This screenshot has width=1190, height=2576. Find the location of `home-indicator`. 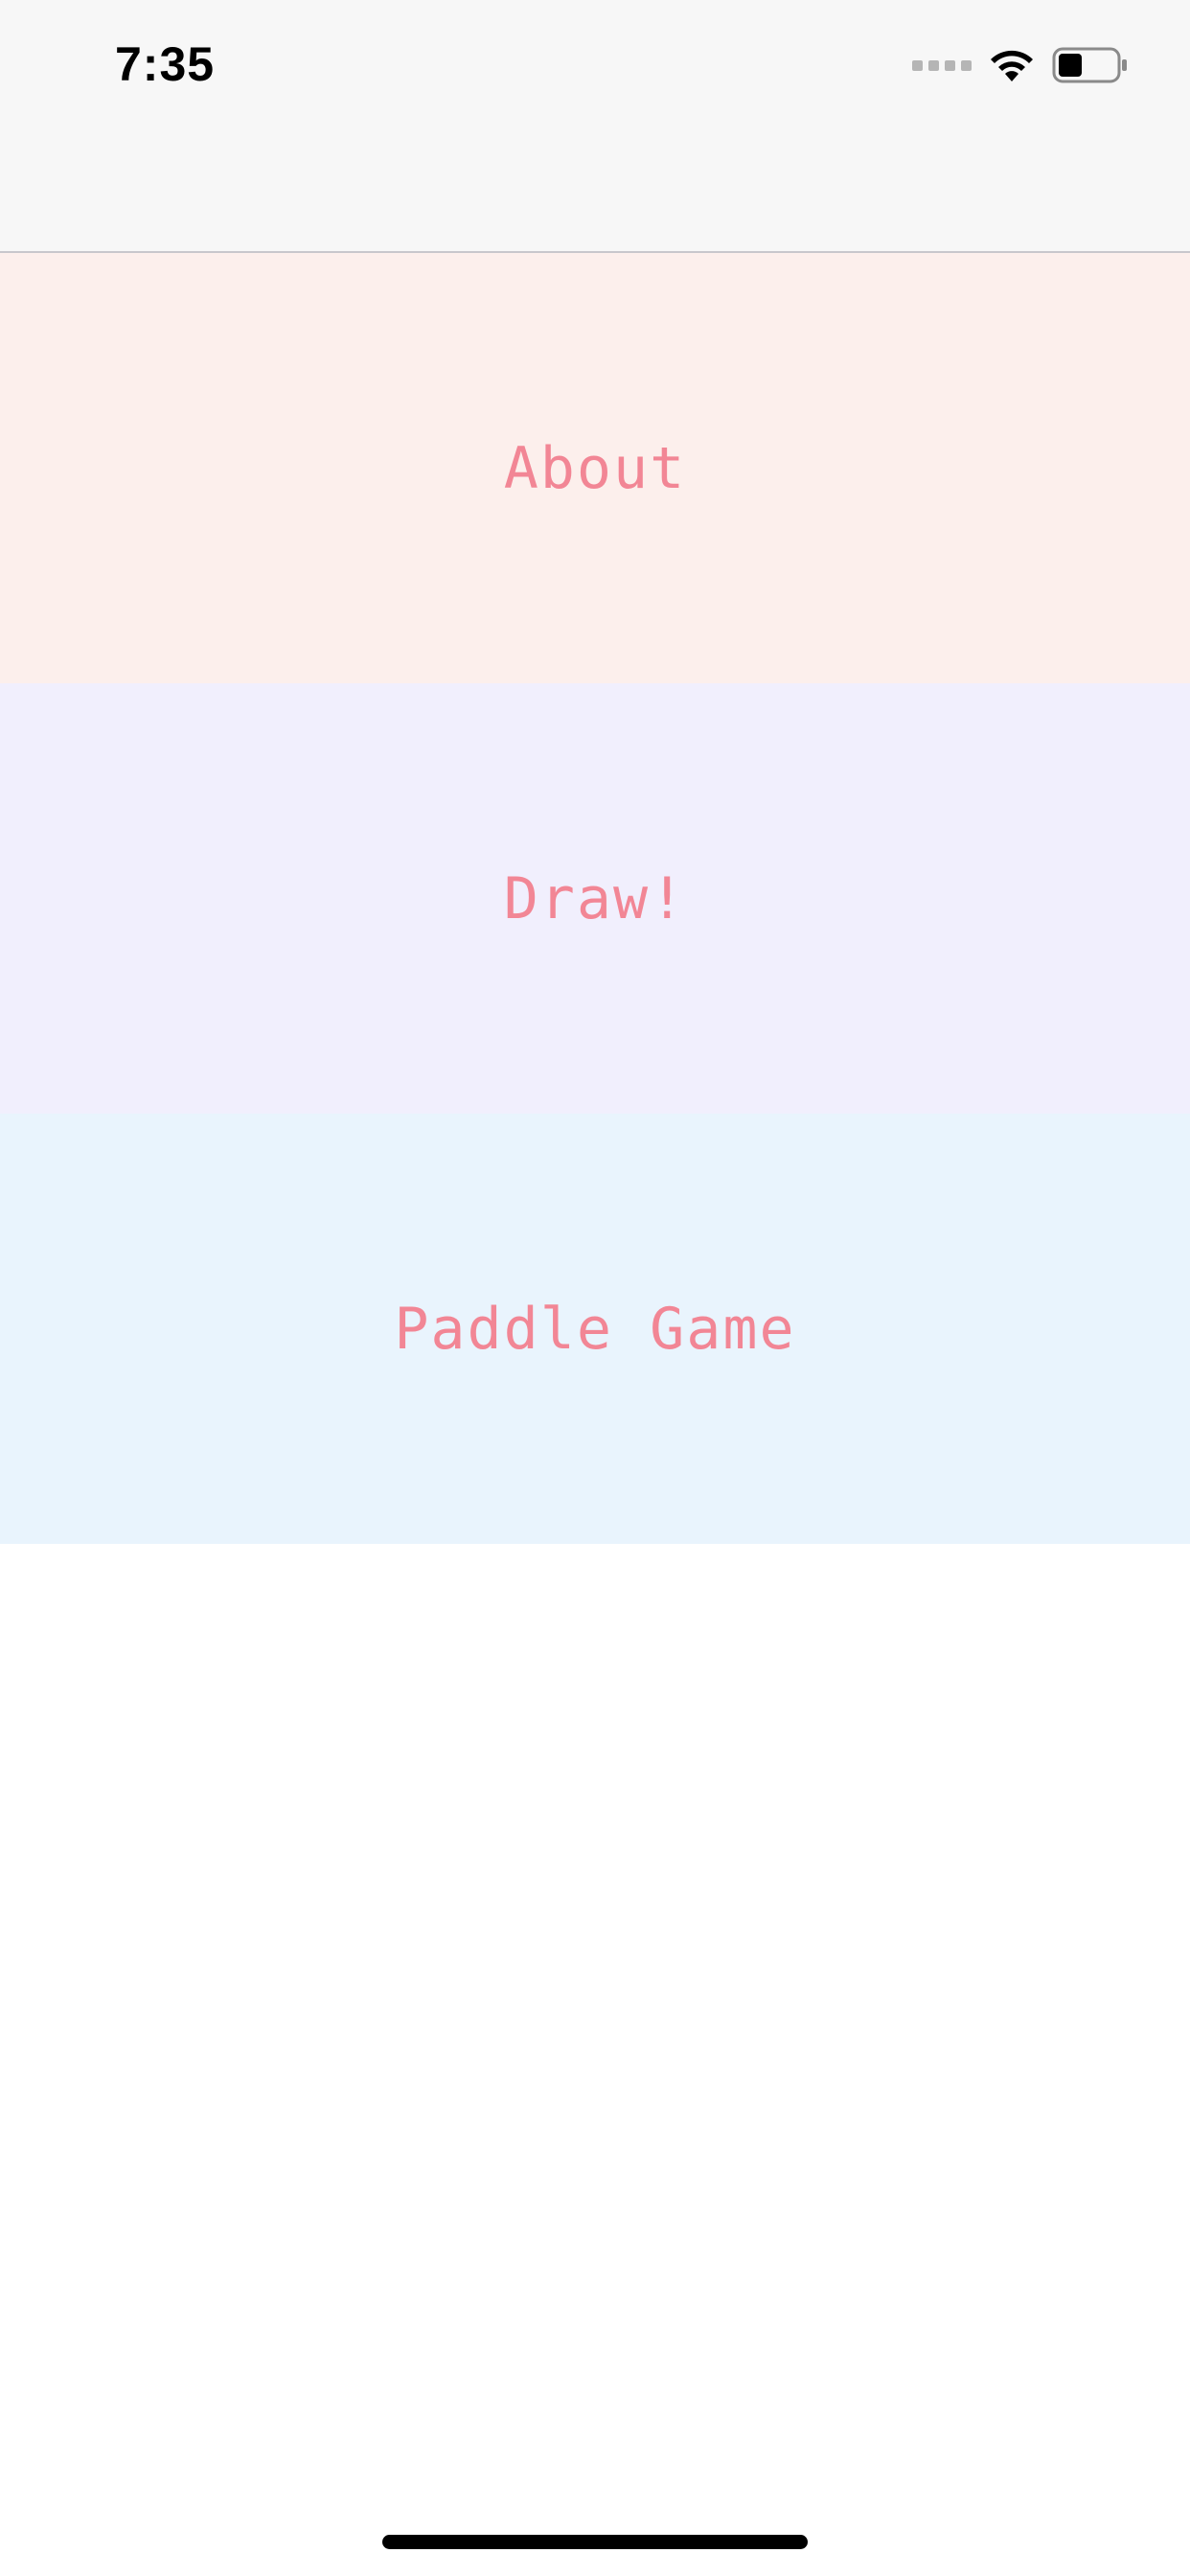

home-indicator is located at coordinates (595, 2542).